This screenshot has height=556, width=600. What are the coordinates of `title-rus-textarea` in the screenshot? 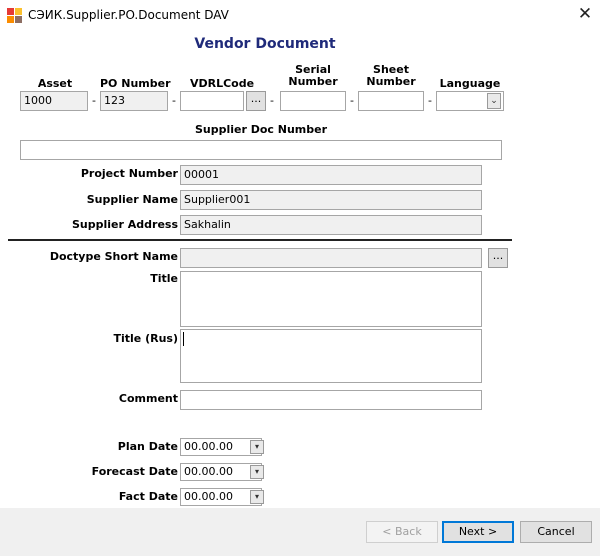 It's located at (331, 356).